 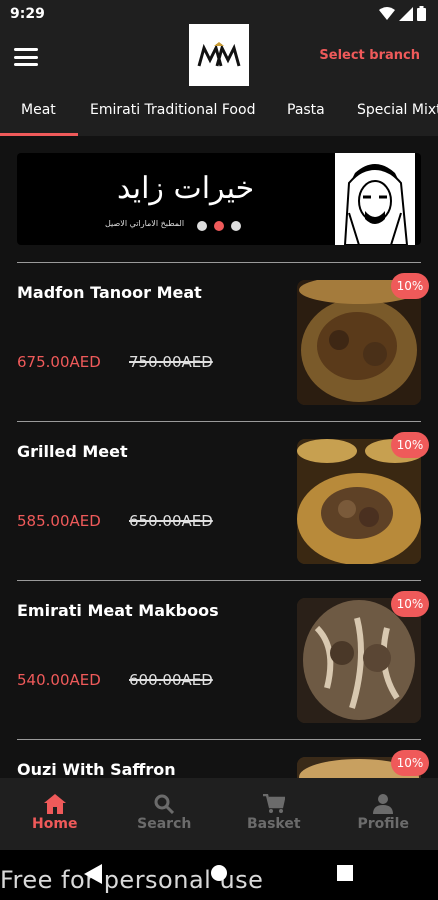 What do you see at coordinates (383, 824) in the screenshot?
I see `nav-label: Profile` at bounding box center [383, 824].